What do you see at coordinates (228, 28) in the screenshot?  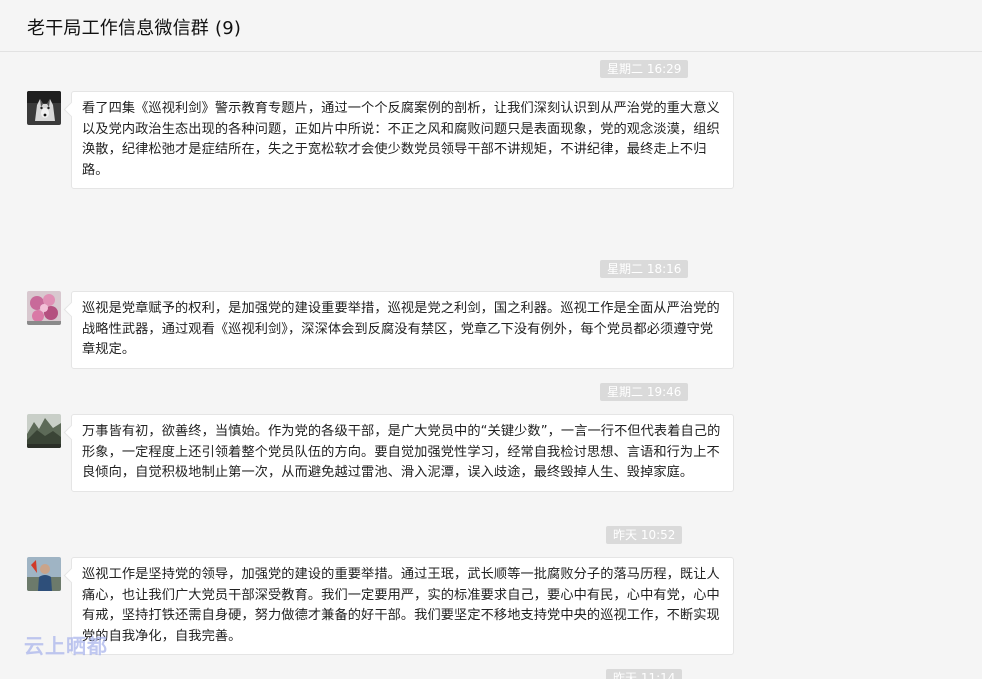 I see `member-count: (9)` at bounding box center [228, 28].